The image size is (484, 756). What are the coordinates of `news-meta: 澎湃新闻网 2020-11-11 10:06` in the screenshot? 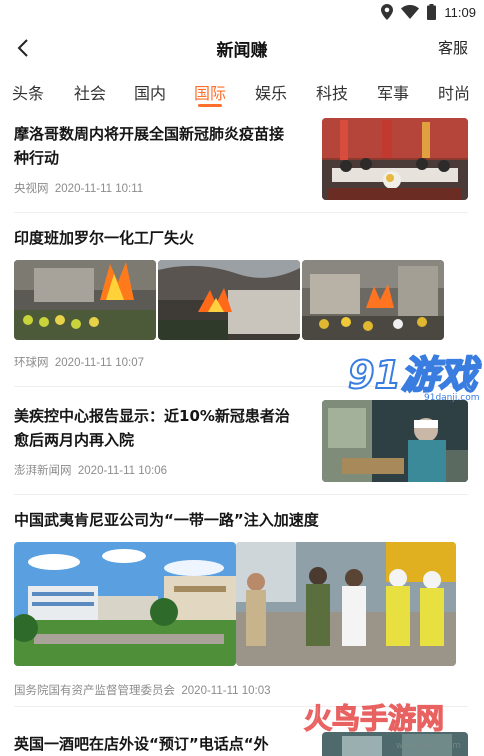 It's located at (90, 470).